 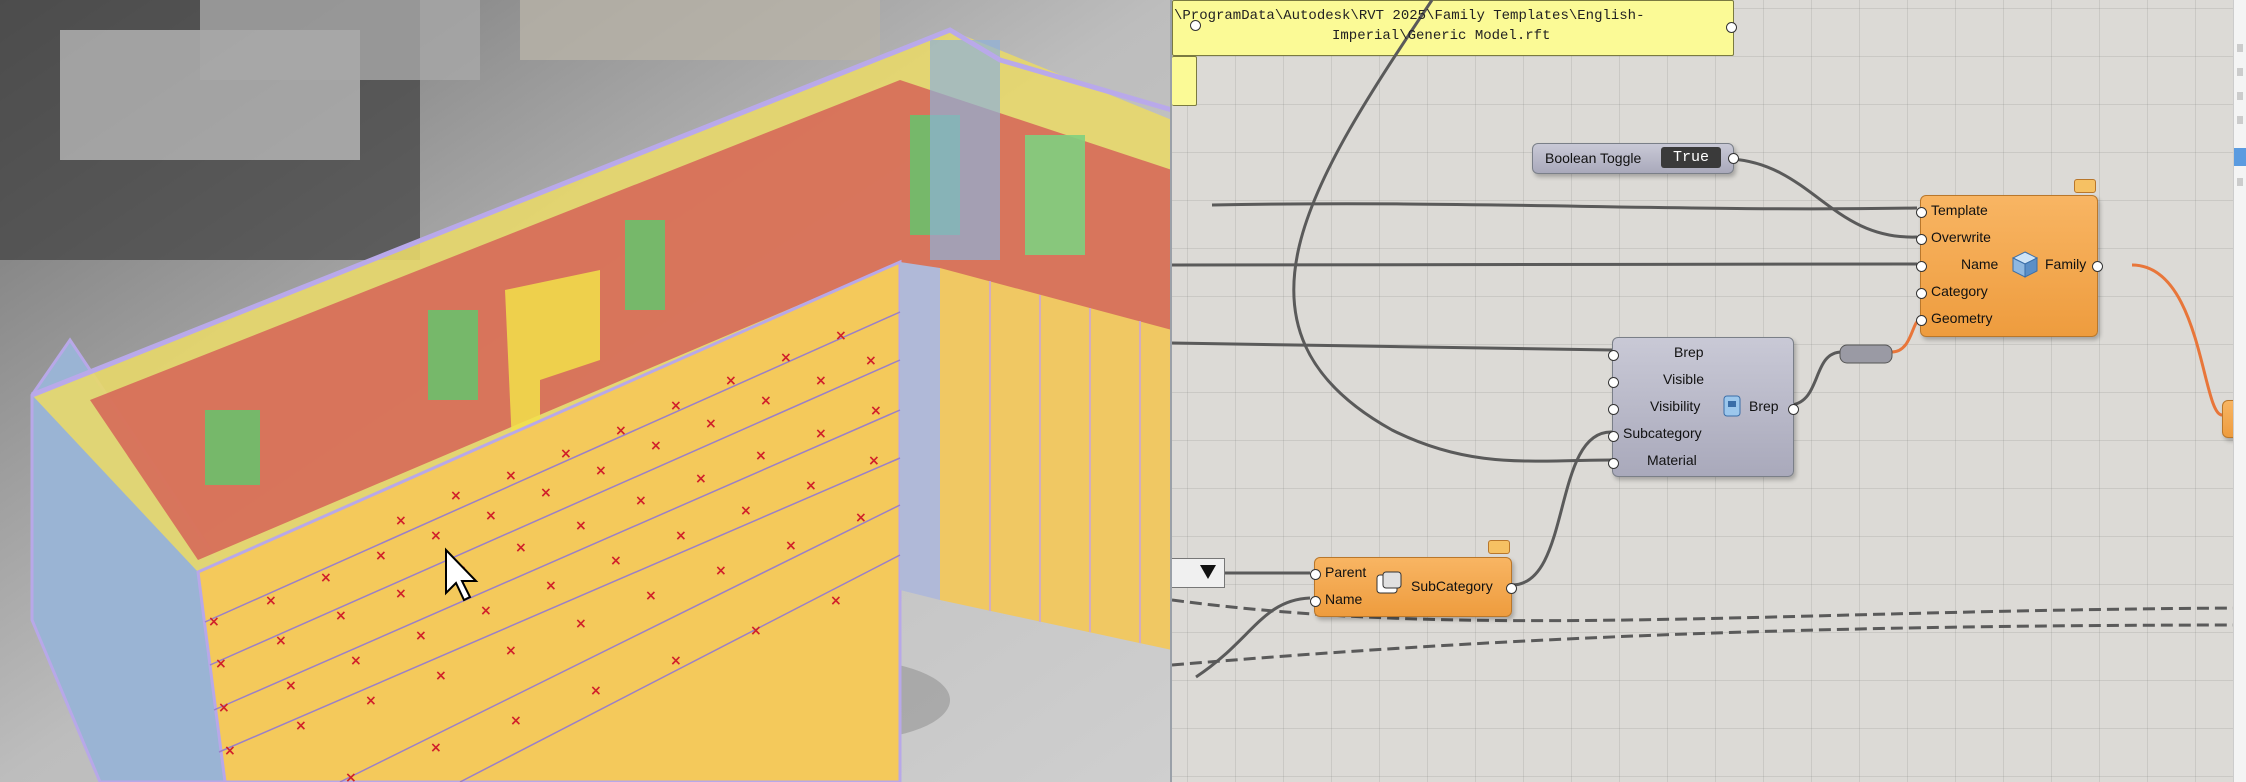 What do you see at coordinates (1613, 409) in the screenshot?
I see `brep-visibility-grip` at bounding box center [1613, 409].